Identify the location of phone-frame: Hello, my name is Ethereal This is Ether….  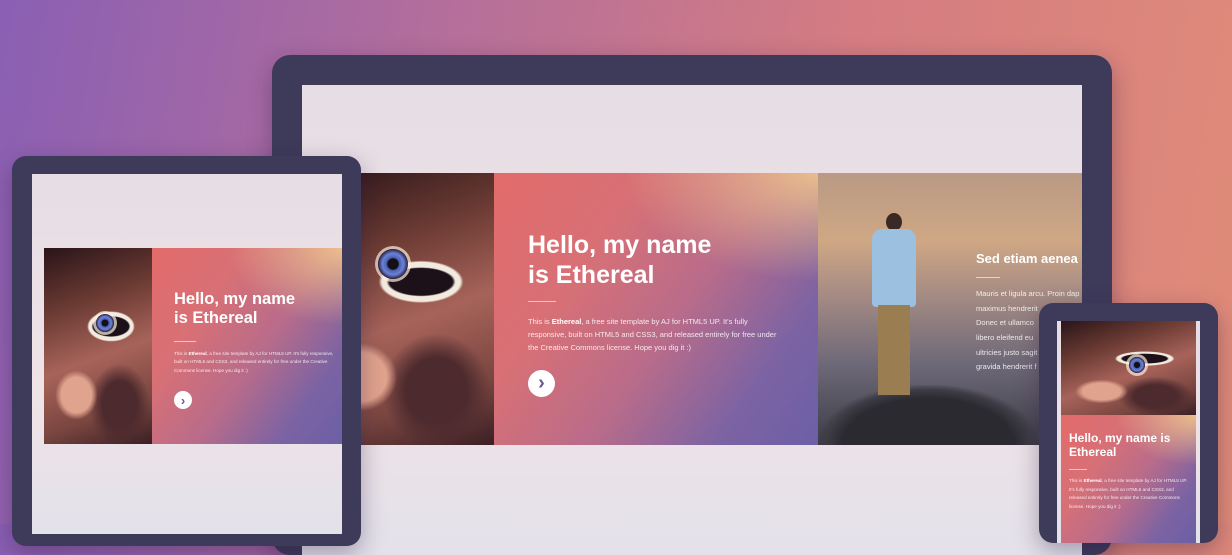
(1128, 423).